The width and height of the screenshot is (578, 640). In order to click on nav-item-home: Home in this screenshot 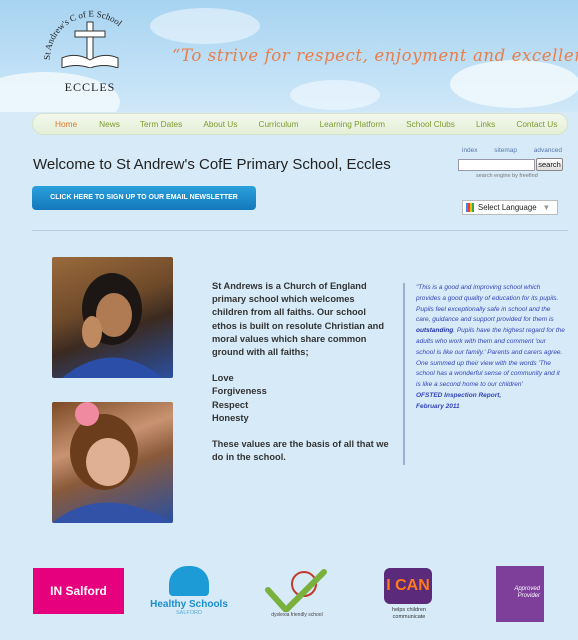, I will do `click(66, 124)`.